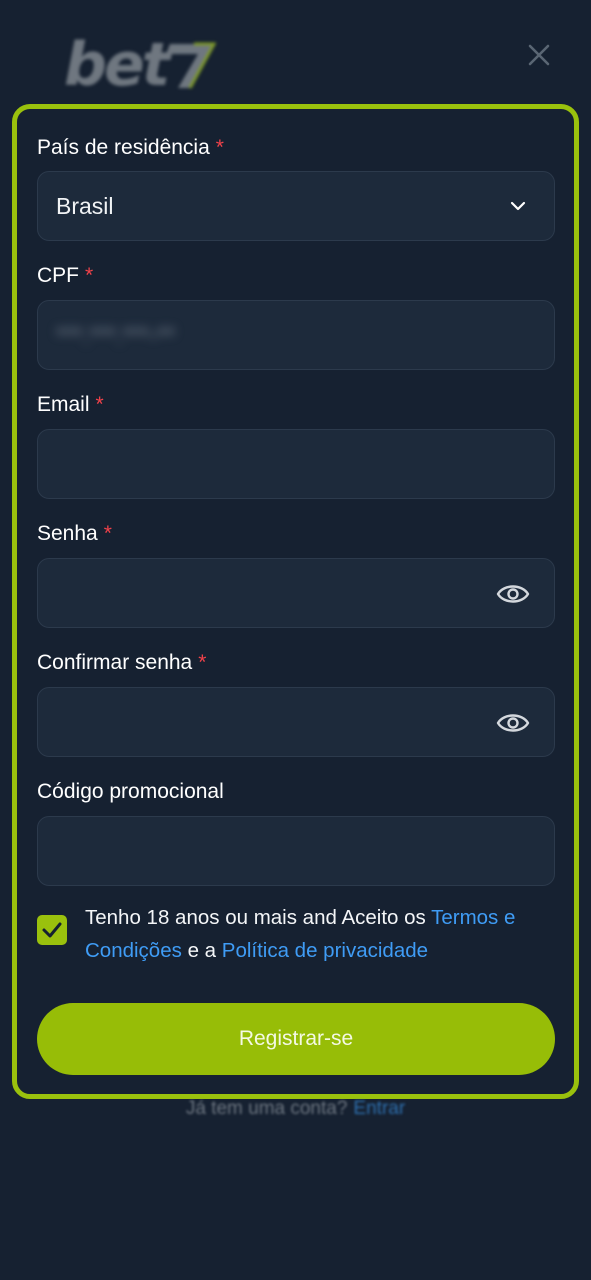  I want to click on login-link: Entrar, so click(379, 1108).